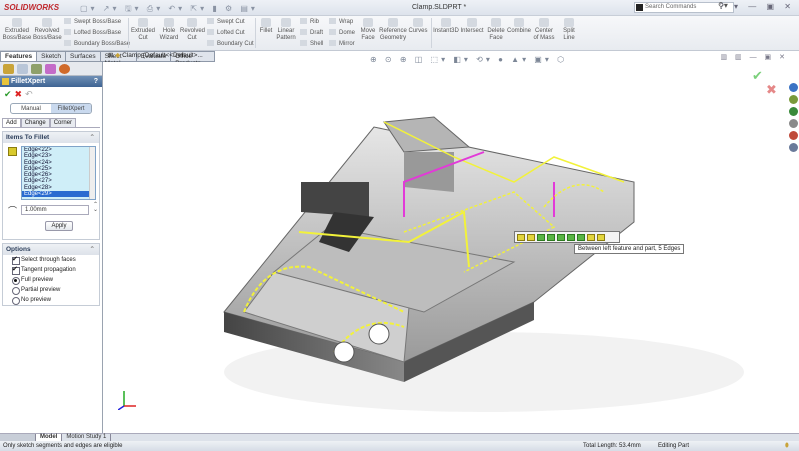  What do you see at coordinates (18, 437) in the screenshot?
I see `tab-scroll-arrows` at bounding box center [18, 437].